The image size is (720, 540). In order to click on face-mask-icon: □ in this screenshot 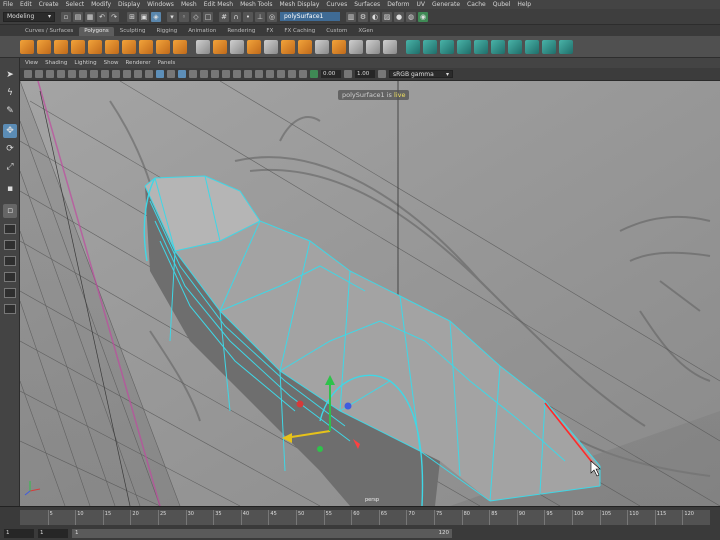, I will do `click(208, 16)`.